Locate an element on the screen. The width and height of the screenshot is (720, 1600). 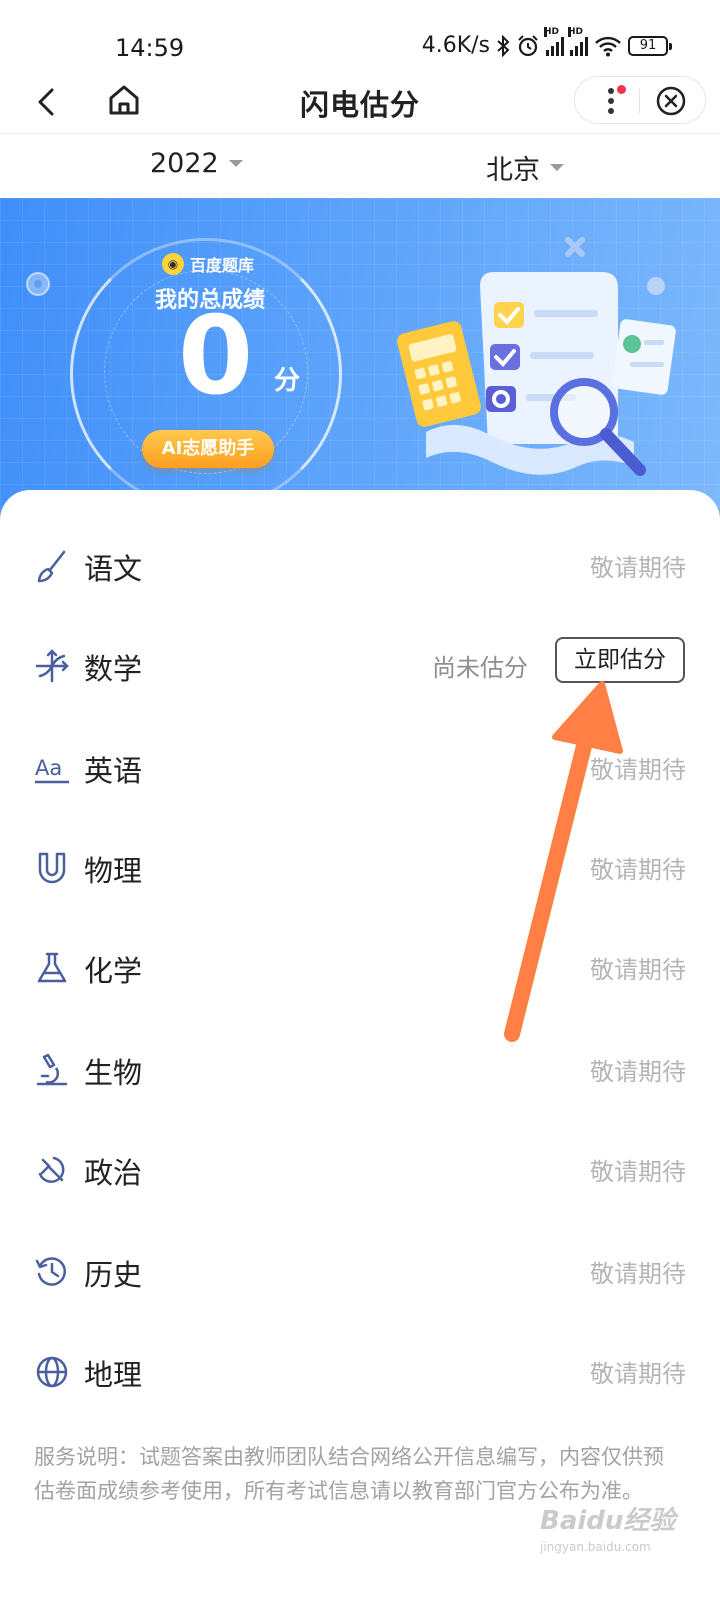
subject-row-chemistry: 化学 敬请期待 is located at coordinates (360, 968).